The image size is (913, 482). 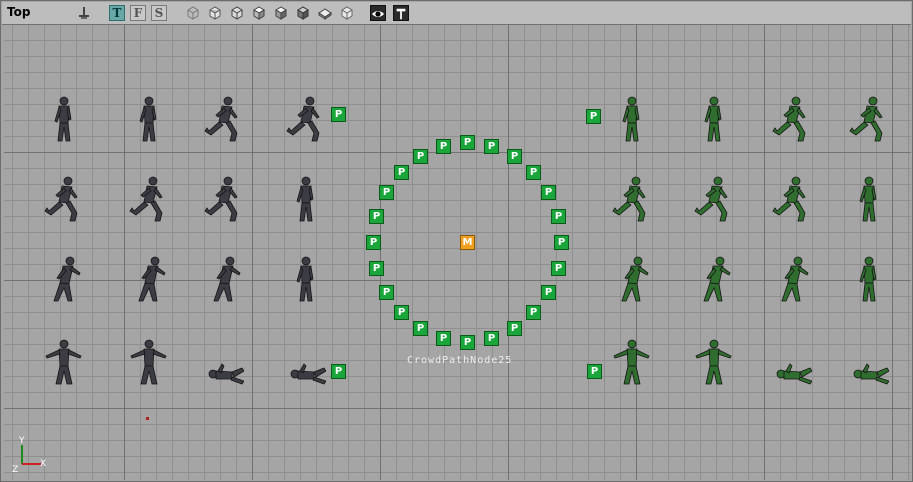 I want to click on origin-marker, so click(x=147, y=418).